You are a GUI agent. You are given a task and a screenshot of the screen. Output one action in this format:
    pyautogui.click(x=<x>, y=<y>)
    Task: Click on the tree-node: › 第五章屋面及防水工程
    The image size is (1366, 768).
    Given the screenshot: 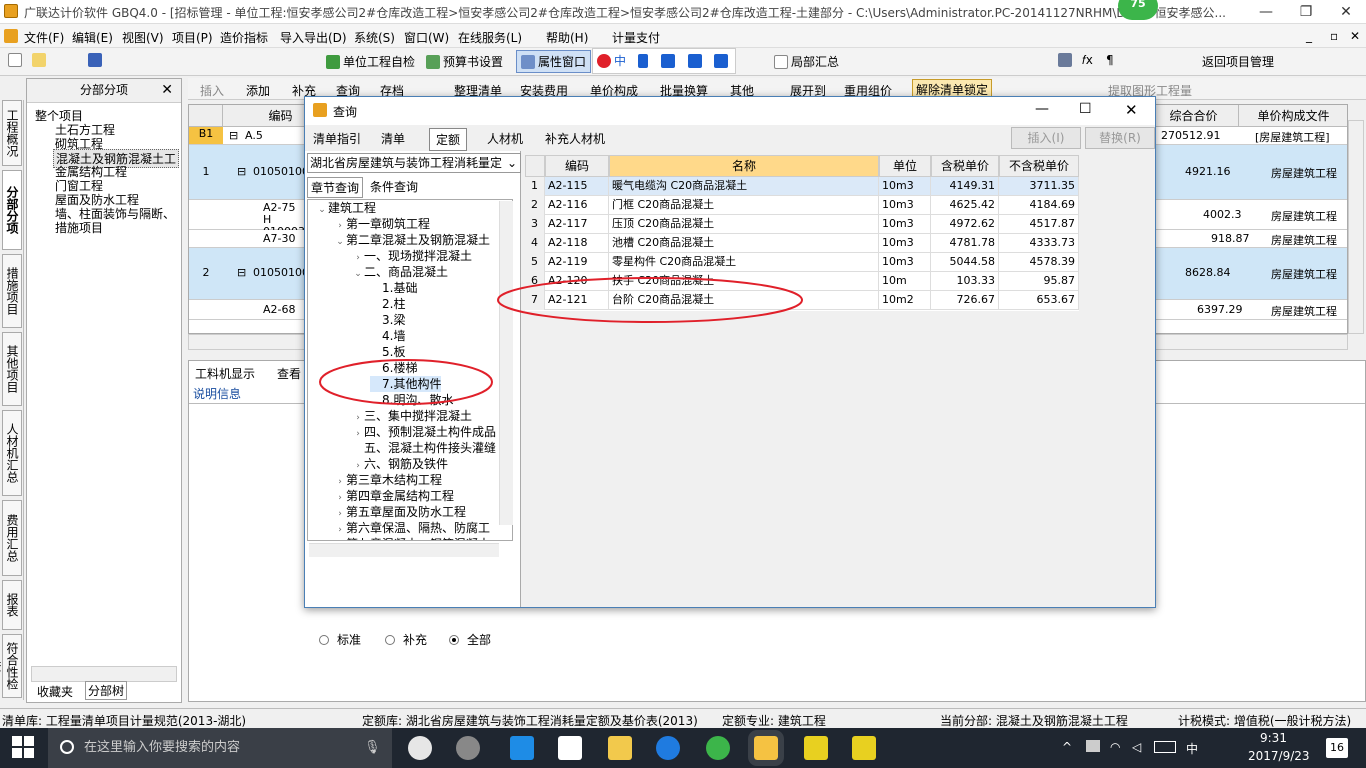 What is the action you would take?
    pyautogui.click(x=400, y=512)
    